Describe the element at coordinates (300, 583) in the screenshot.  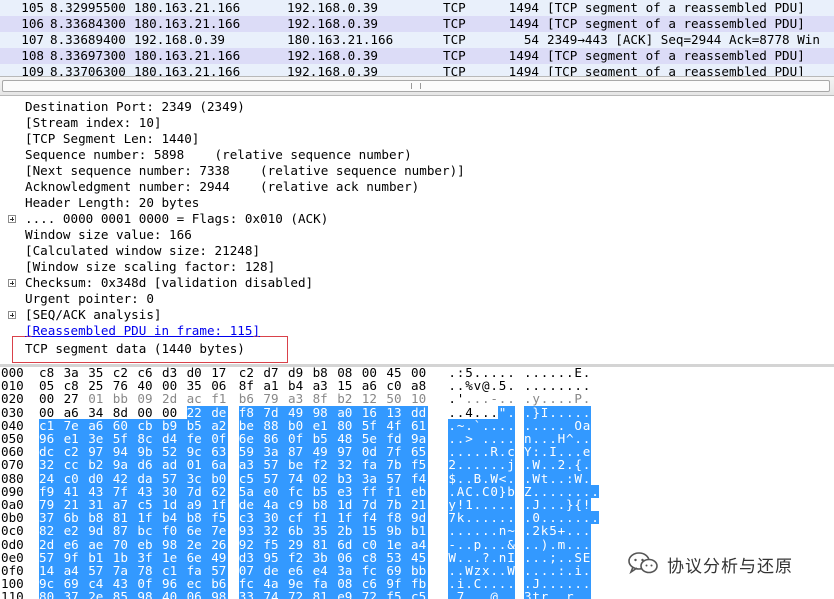
I see `hex-byte: 9e` at that location.